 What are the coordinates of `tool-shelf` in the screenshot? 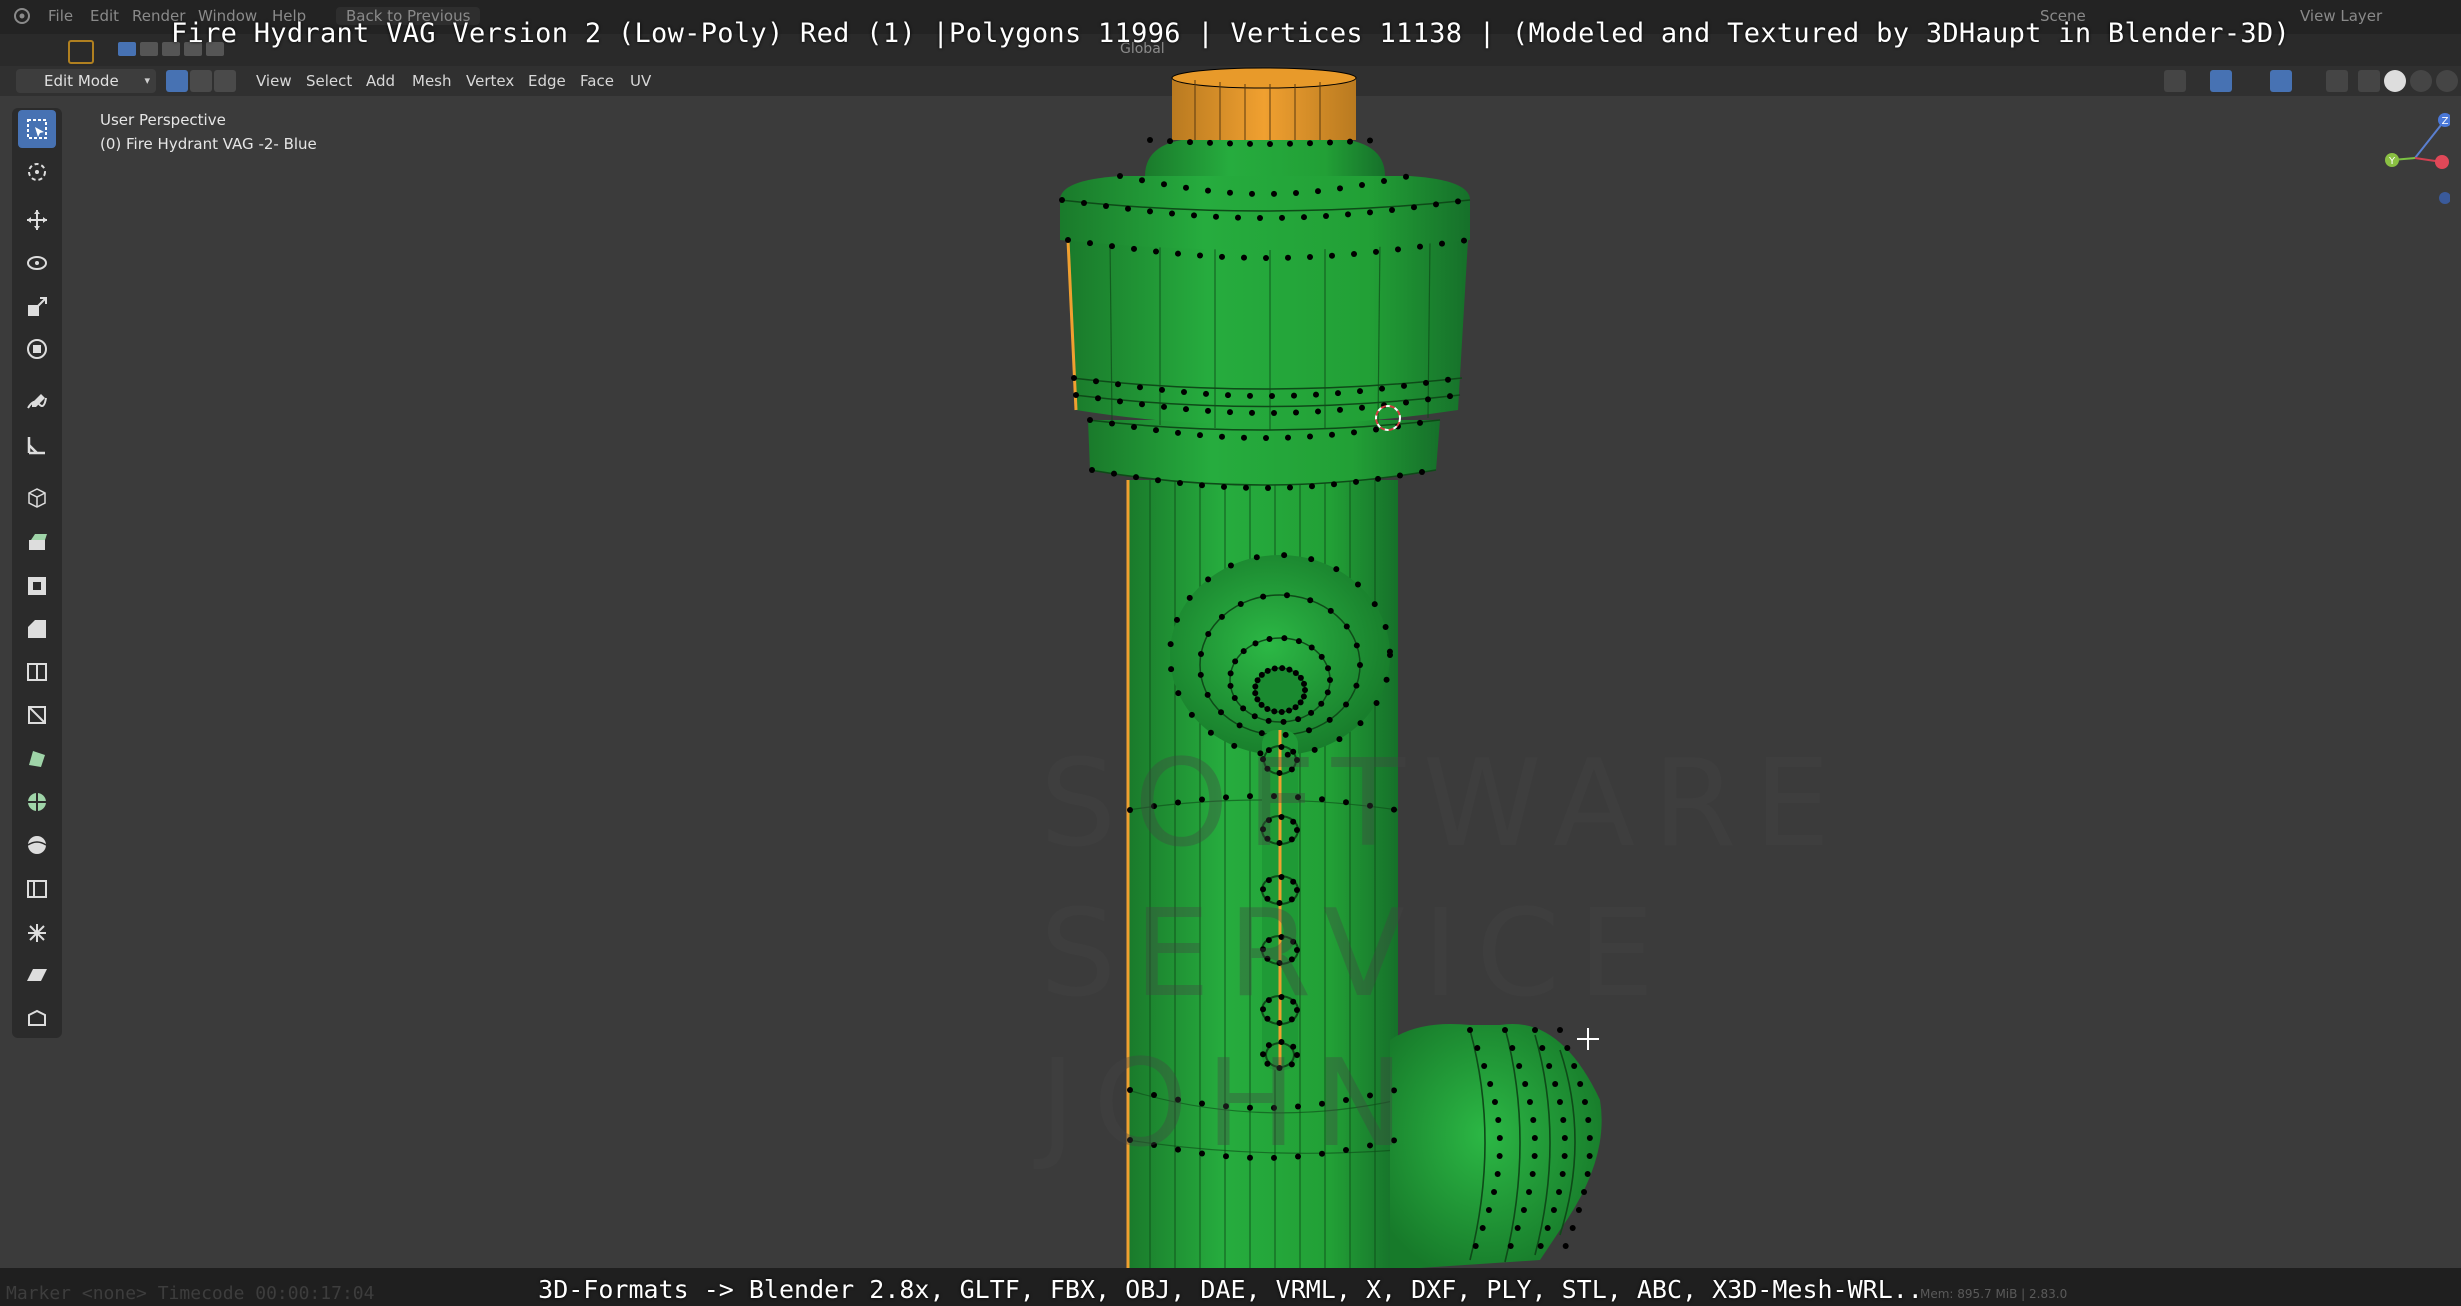 It's located at (37, 573).